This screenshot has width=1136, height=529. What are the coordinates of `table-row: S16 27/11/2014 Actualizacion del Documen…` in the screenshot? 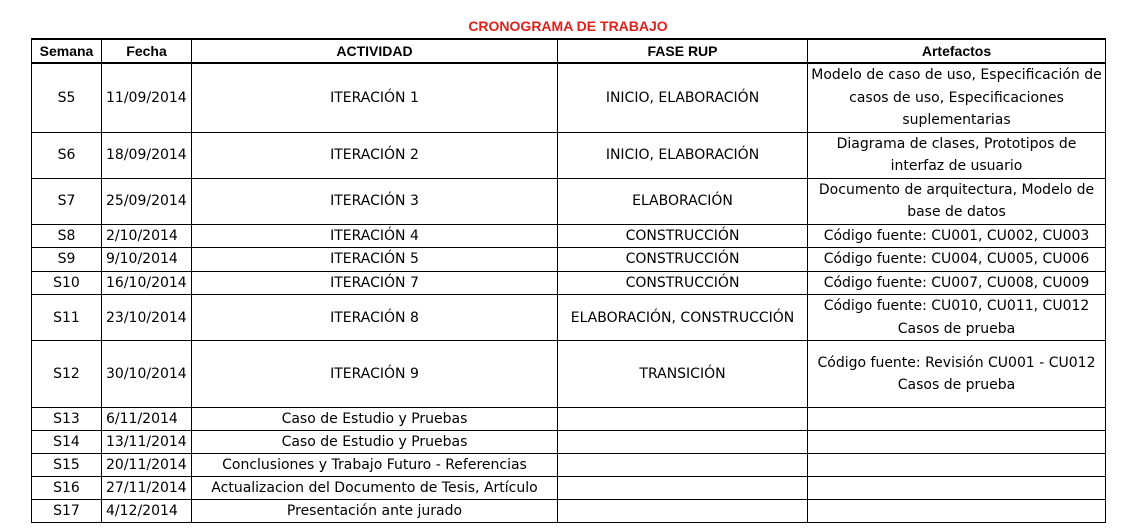 It's located at (568, 488).